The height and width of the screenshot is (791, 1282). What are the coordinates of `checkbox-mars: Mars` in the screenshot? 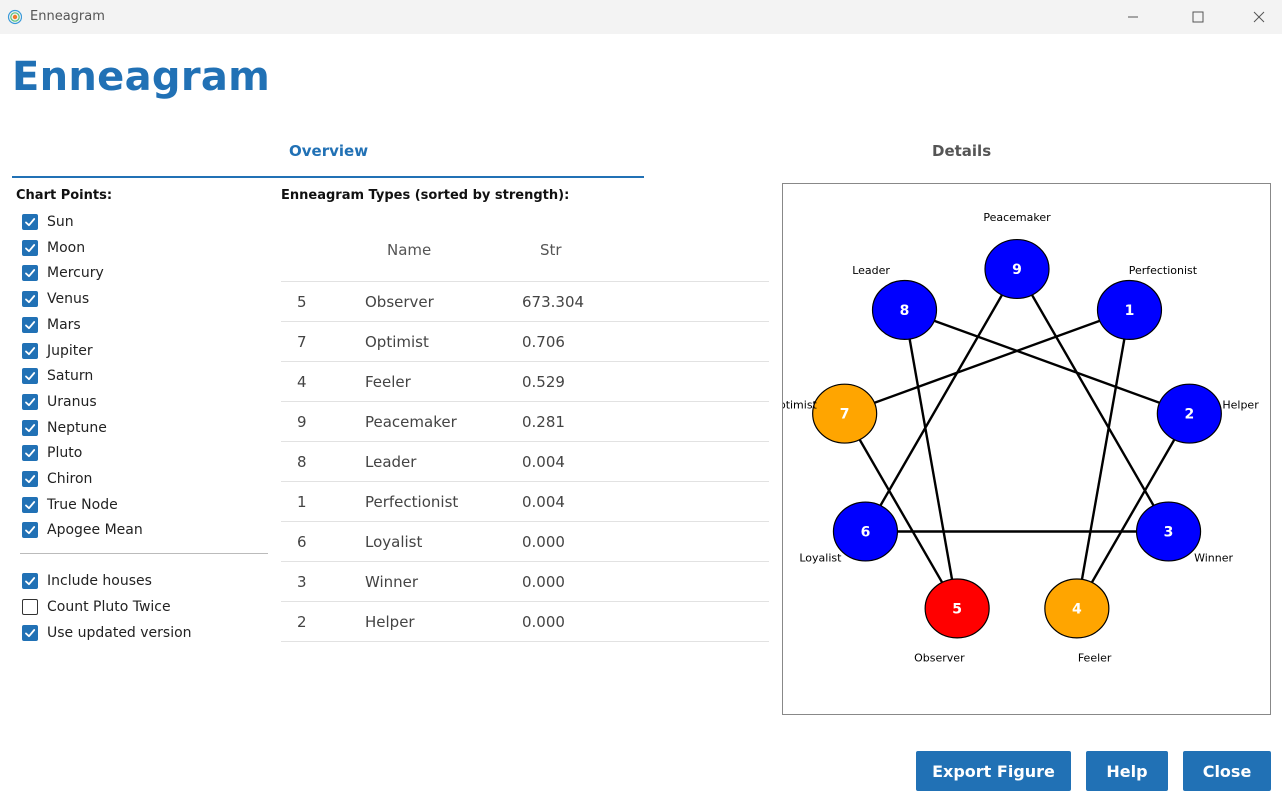 It's located at (51, 325).